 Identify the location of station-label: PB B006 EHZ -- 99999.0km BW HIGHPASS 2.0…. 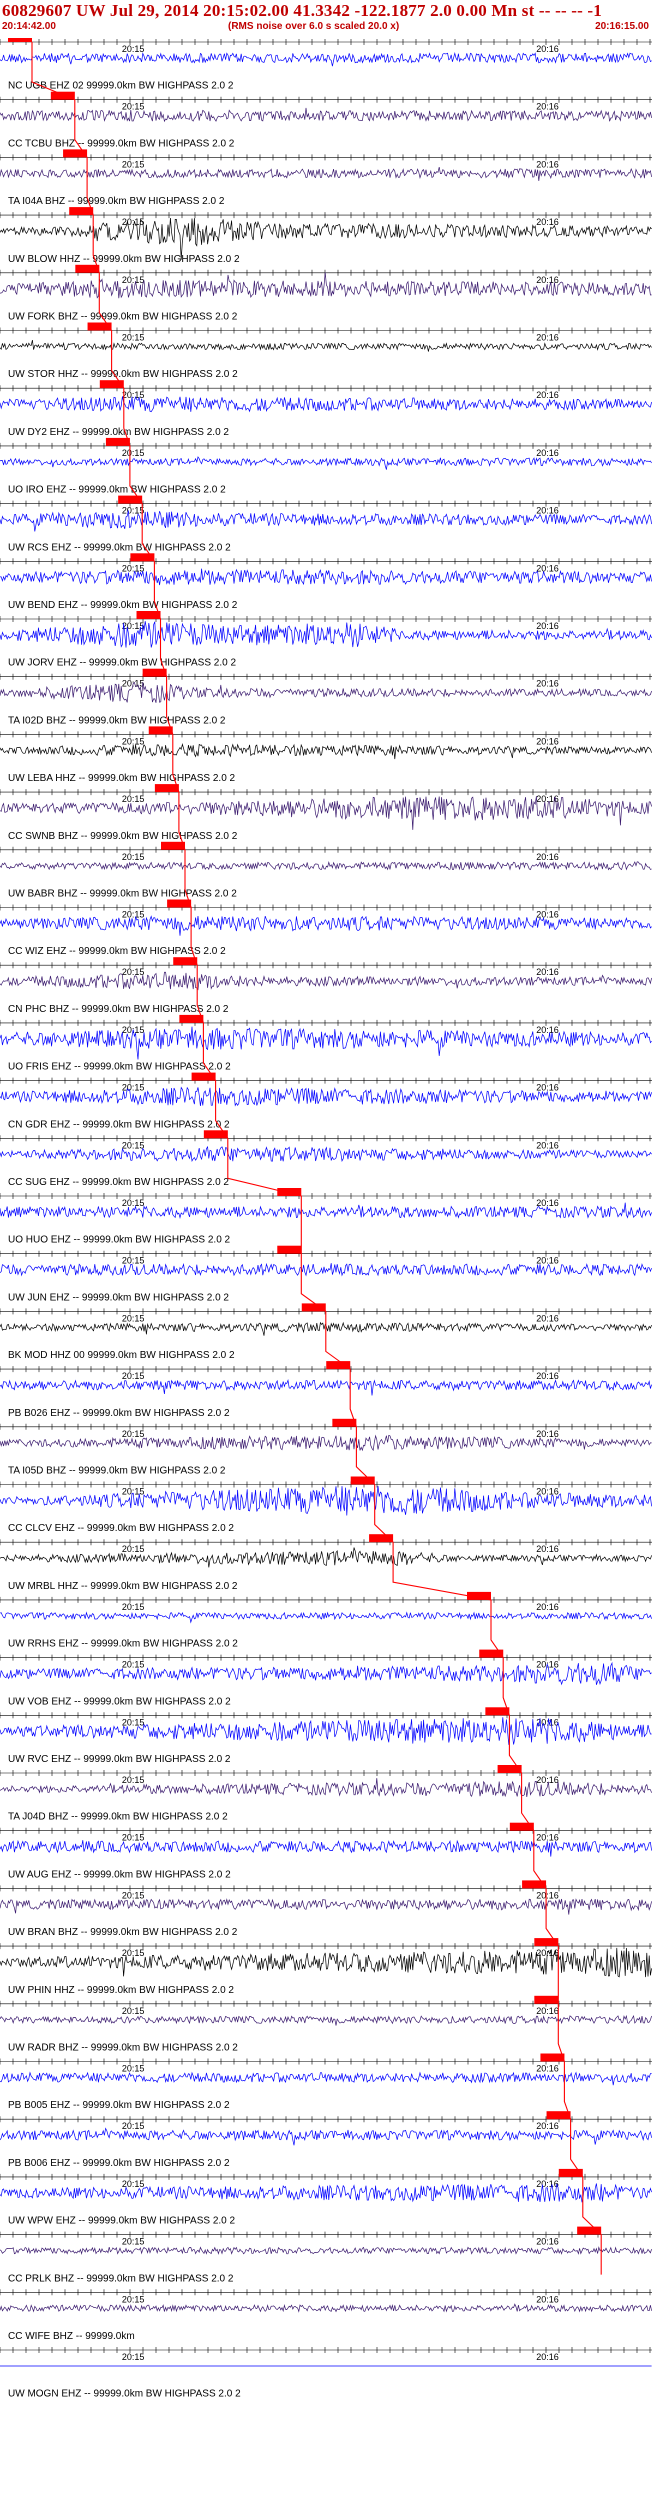
(119, 2163).